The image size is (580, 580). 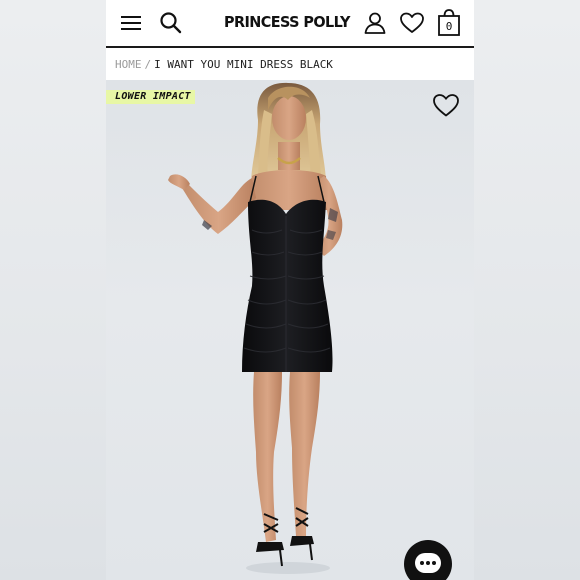 What do you see at coordinates (412, 23) in the screenshot?
I see `heart-icon` at bounding box center [412, 23].